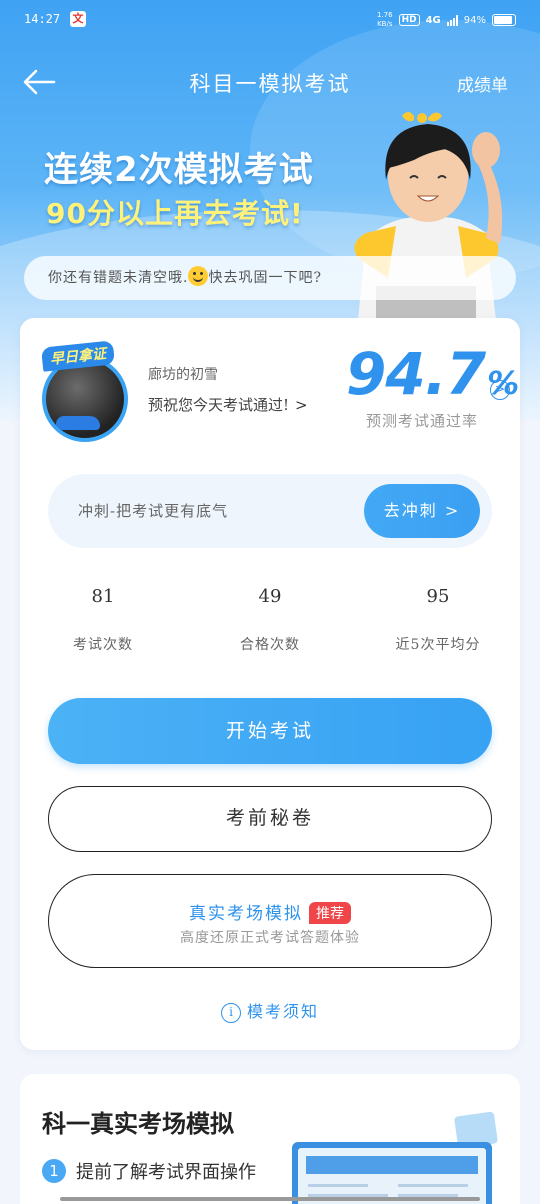 Image resolution: width=540 pixels, height=1204 pixels. I want to click on item-text: 提前了解考试界面操作, so click(166, 1172).